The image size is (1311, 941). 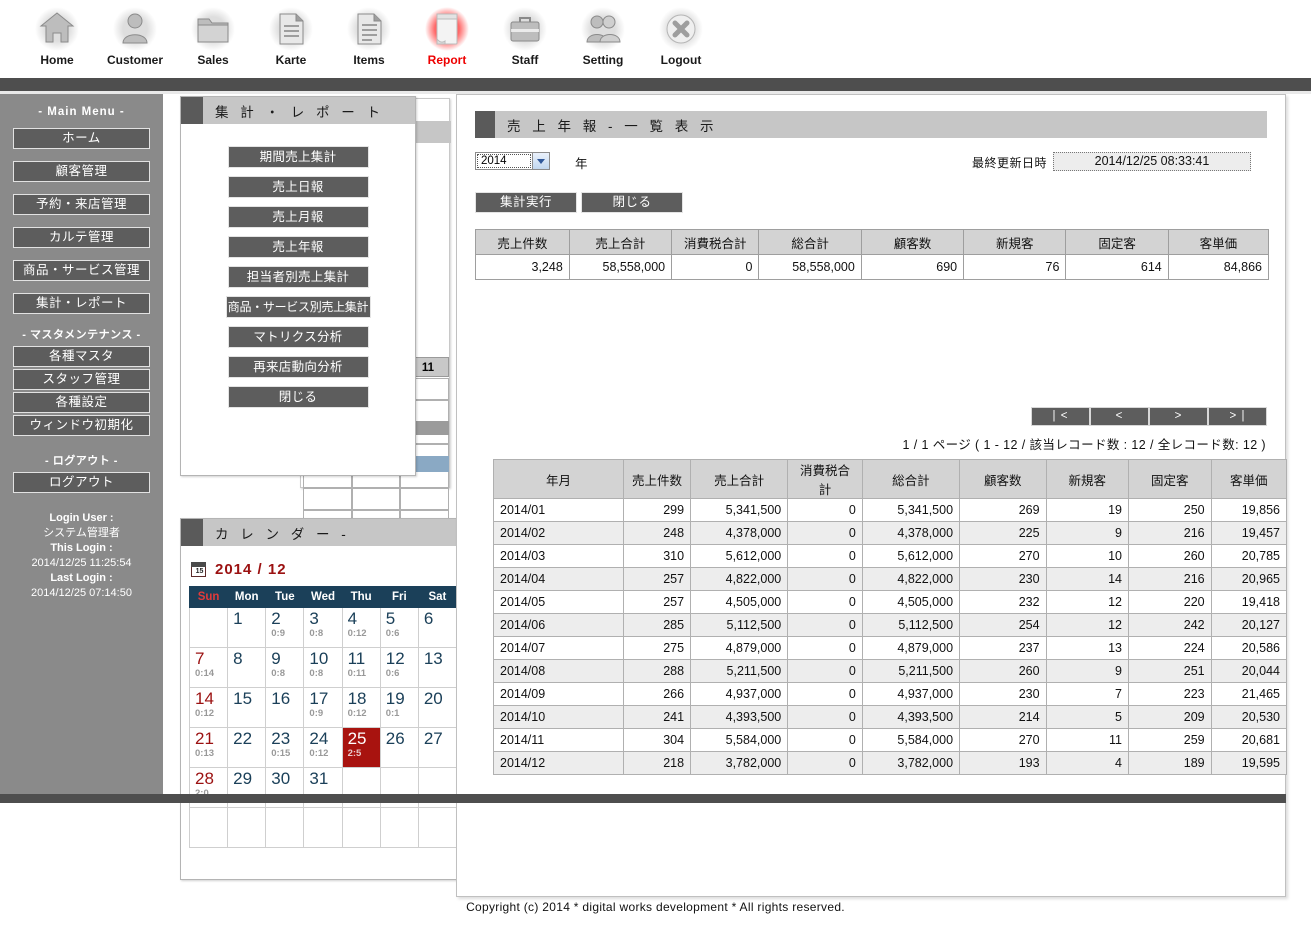 I want to click on calendar-day-cell: 2 0:9, so click(x=285, y=627).